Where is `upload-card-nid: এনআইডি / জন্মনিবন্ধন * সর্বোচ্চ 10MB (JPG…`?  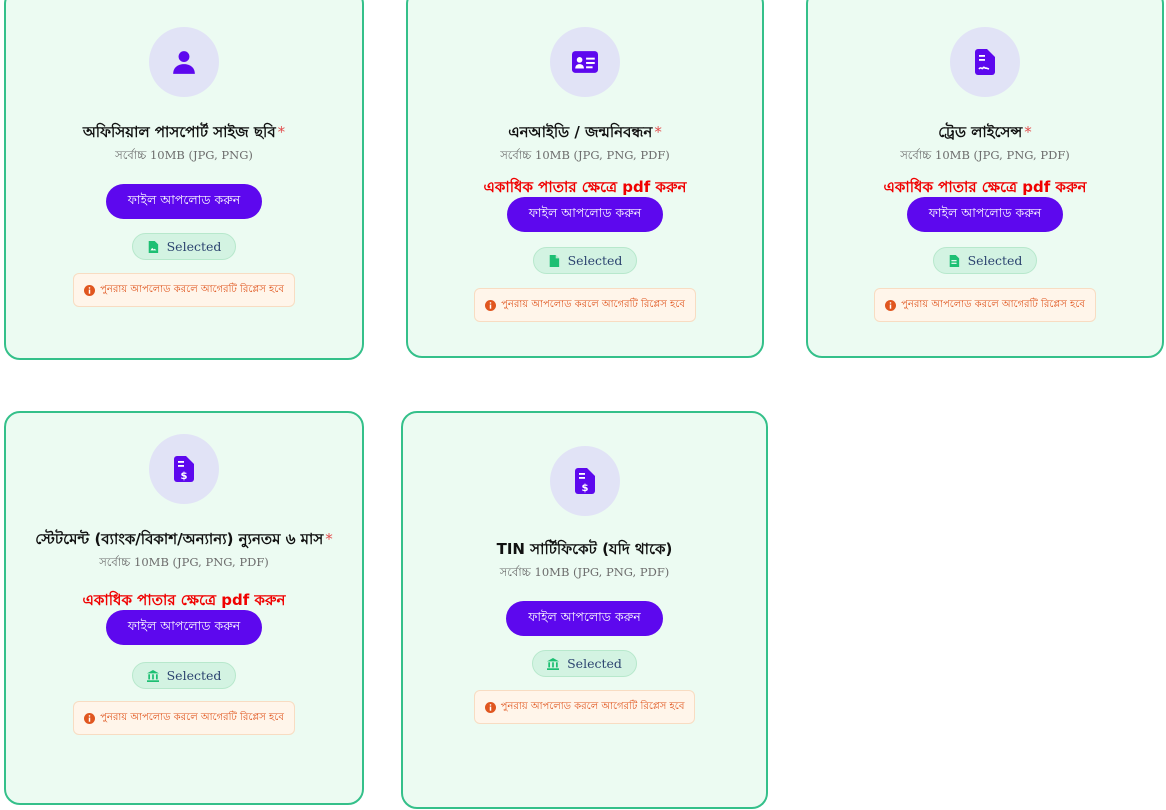
upload-card-nid: এনআইডি / জন্মনিবন্ধন * সর্বোচ্চ 10MB (JPG… is located at coordinates (585, 179).